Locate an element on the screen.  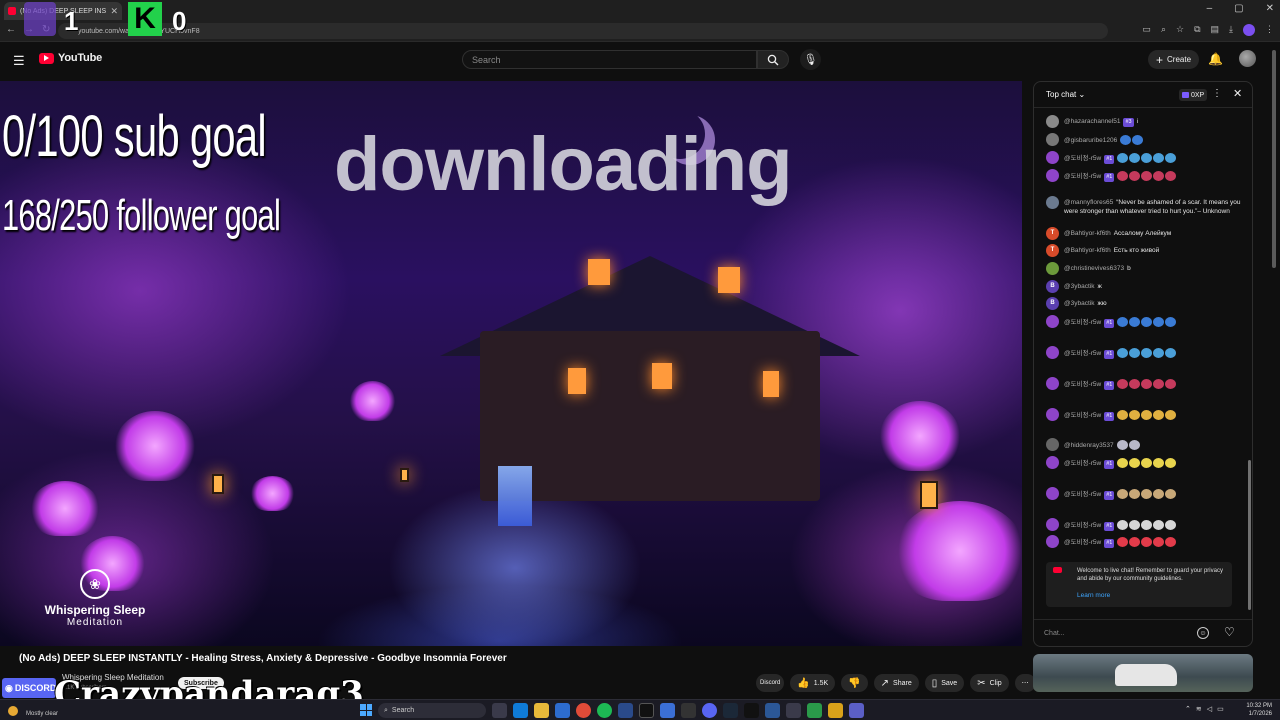
tiktok-icon is located at coordinates (646, 710).